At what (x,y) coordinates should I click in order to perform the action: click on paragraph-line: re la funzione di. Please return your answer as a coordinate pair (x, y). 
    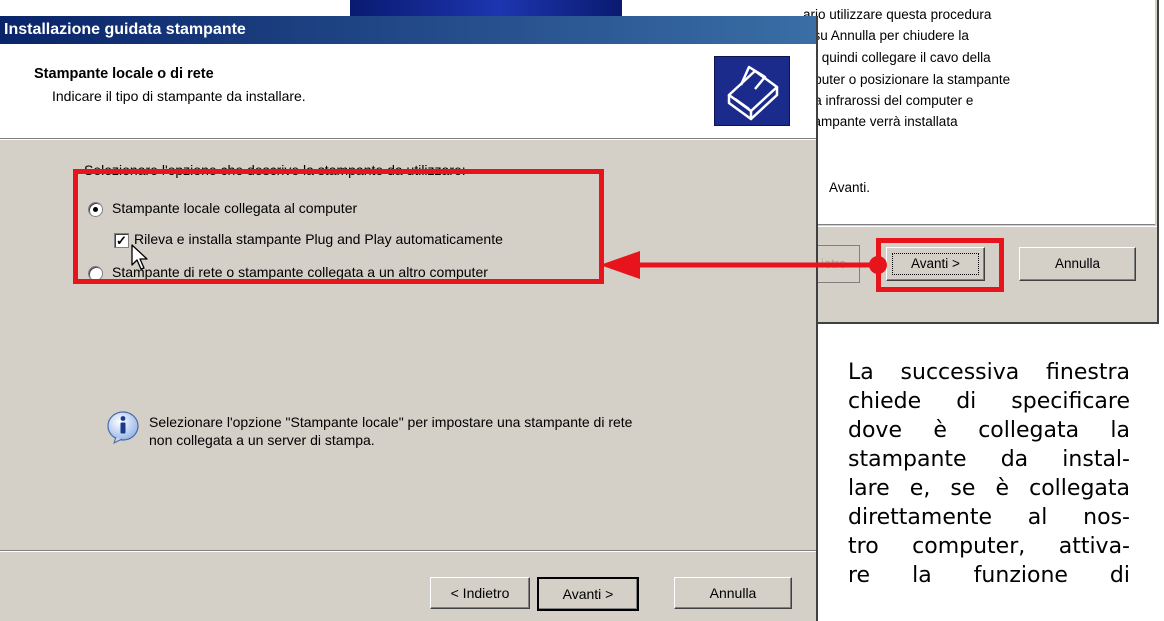
    Looking at the image, I should click on (989, 575).